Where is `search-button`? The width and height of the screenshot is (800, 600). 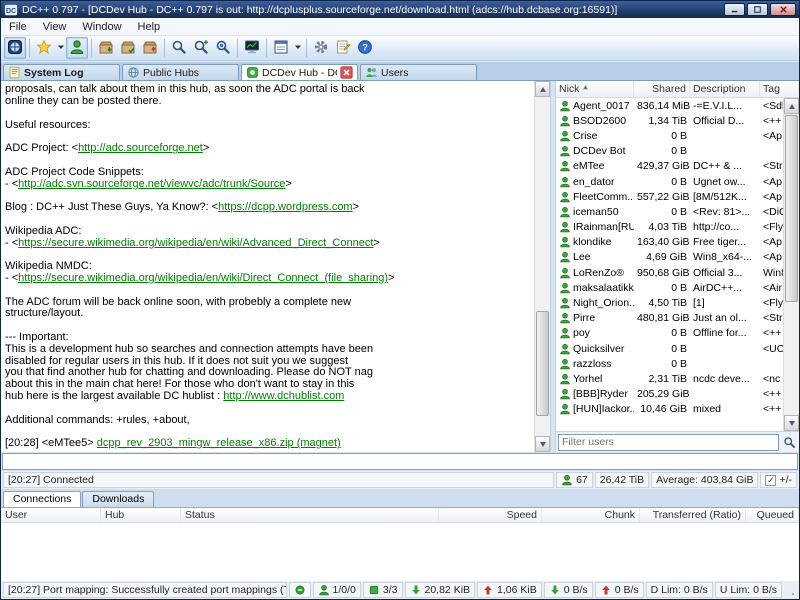 search-button is located at coordinates (179, 48).